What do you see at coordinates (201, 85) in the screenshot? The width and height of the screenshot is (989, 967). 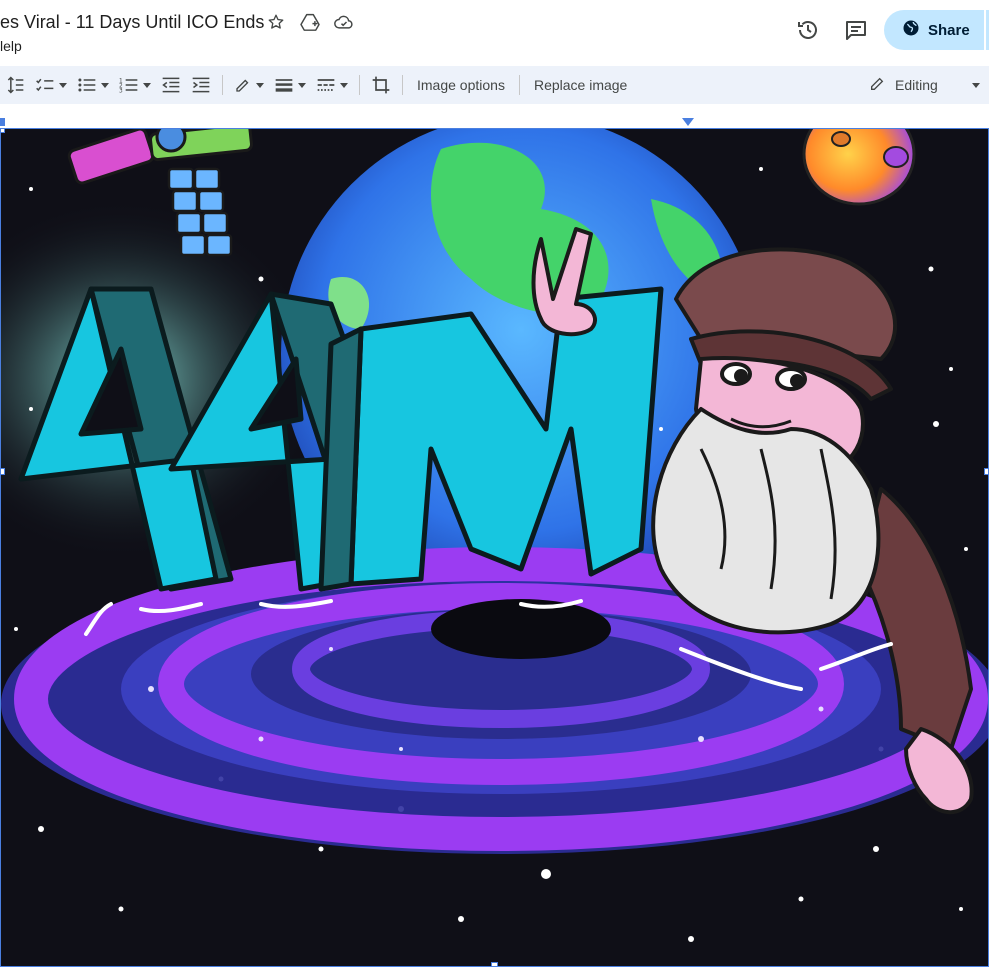 I see `increase-indent-icon` at bounding box center [201, 85].